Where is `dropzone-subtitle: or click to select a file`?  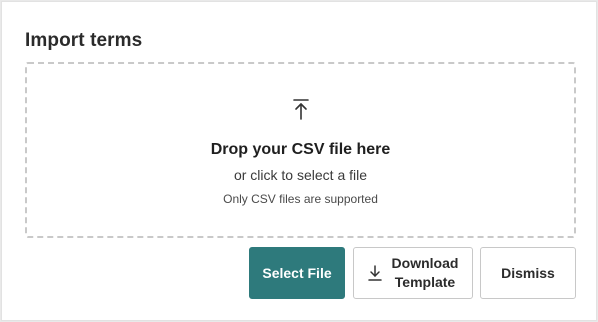 dropzone-subtitle: or click to select a file is located at coordinates (300, 175).